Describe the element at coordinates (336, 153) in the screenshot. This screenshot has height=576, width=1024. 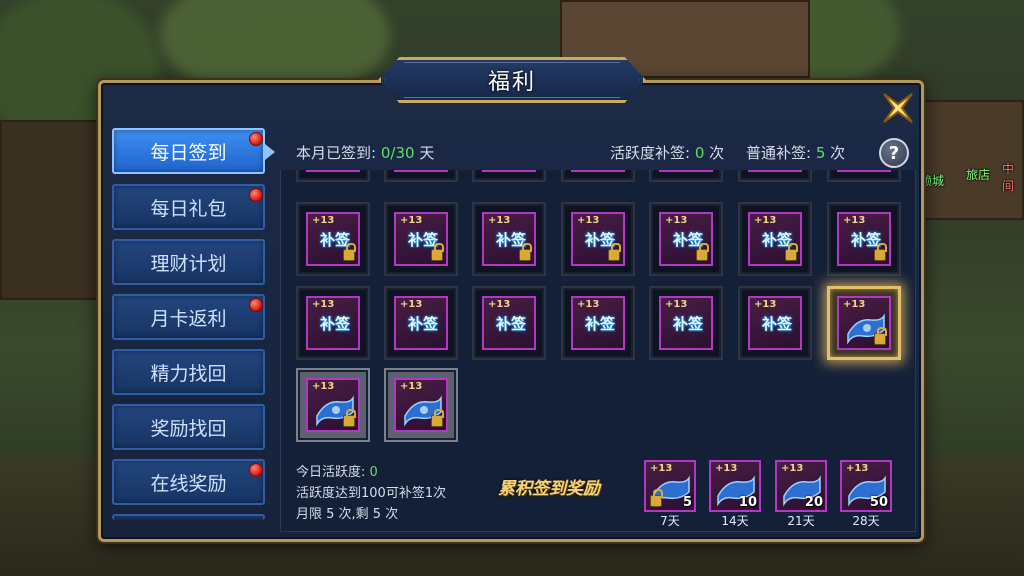
I see `signed-label: 本月已签到:` at that location.